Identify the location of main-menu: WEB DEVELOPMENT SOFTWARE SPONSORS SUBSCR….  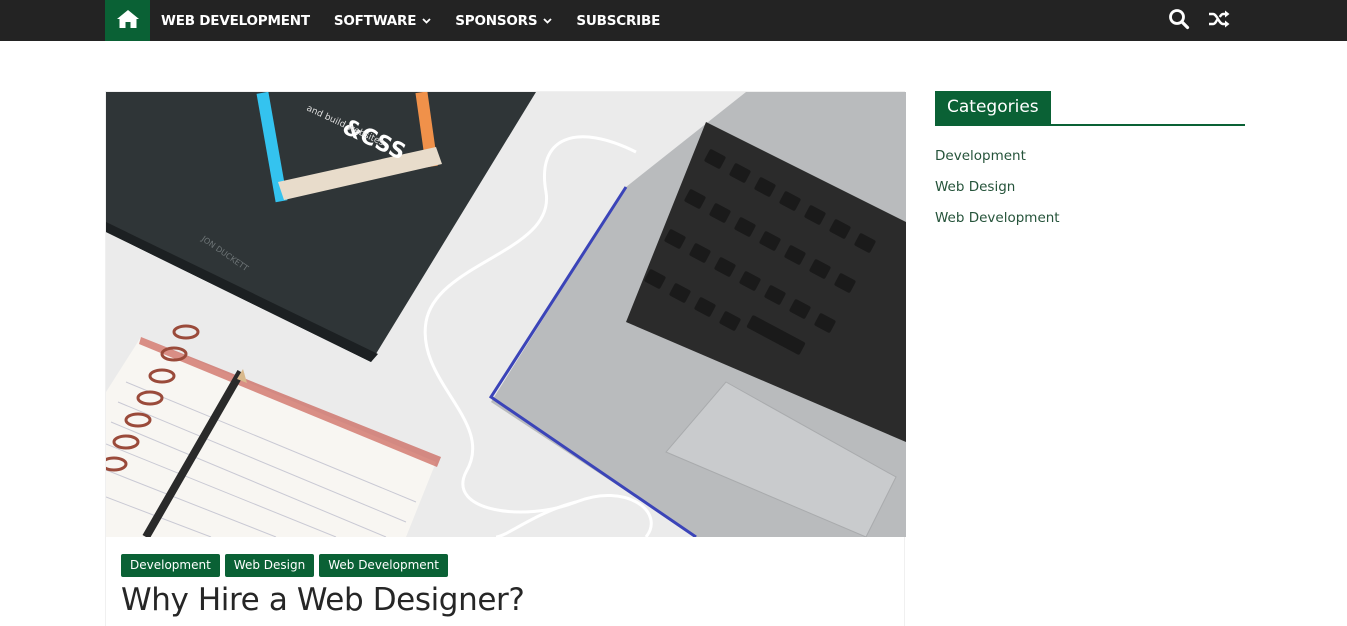
(422, 20).